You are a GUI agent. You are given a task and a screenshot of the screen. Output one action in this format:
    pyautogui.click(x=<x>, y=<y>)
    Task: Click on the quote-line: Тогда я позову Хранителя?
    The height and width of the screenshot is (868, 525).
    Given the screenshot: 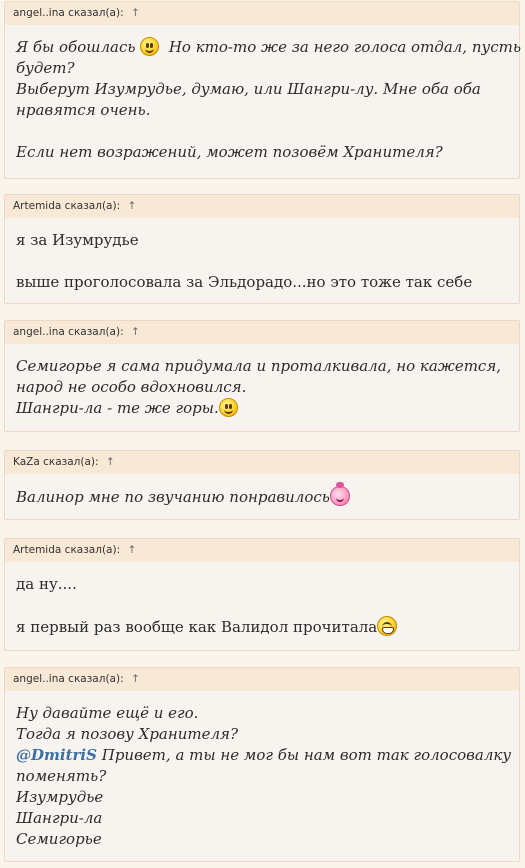 What is the action you would take?
    pyautogui.click(x=127, y=734)
    